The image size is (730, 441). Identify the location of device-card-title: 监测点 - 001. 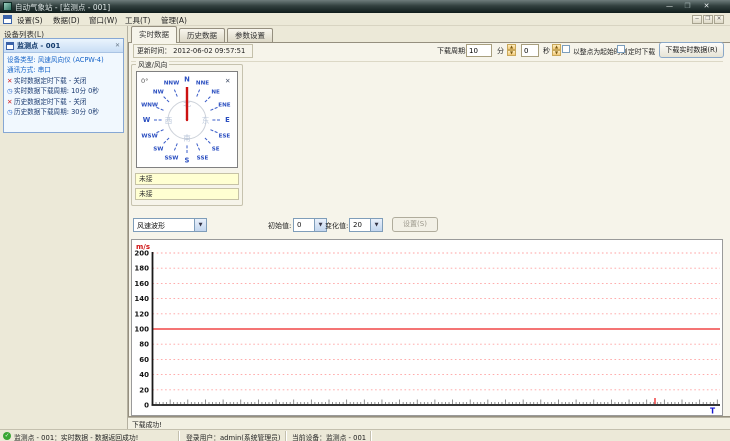
(39, 45).